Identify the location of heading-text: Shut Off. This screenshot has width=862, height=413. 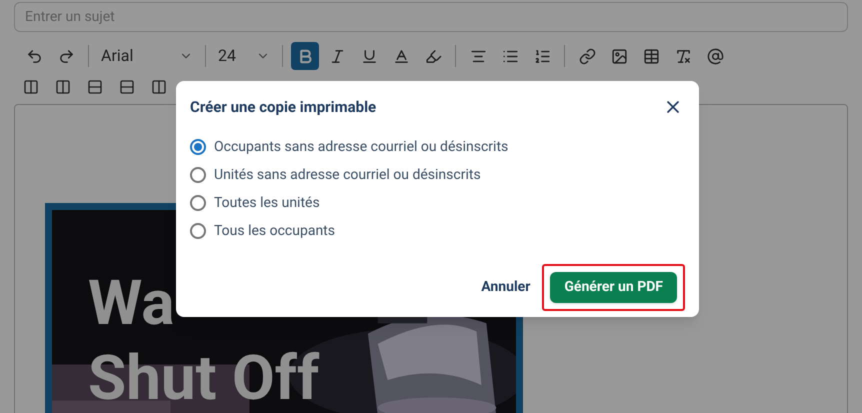
(204, 377).